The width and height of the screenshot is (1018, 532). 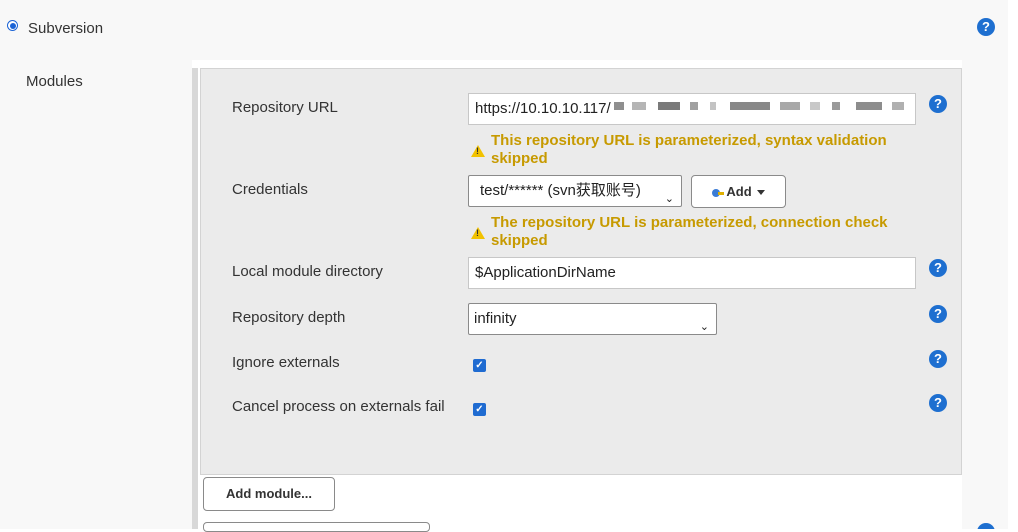 I want to click on subversion-radio, so click(x=12, y=25).